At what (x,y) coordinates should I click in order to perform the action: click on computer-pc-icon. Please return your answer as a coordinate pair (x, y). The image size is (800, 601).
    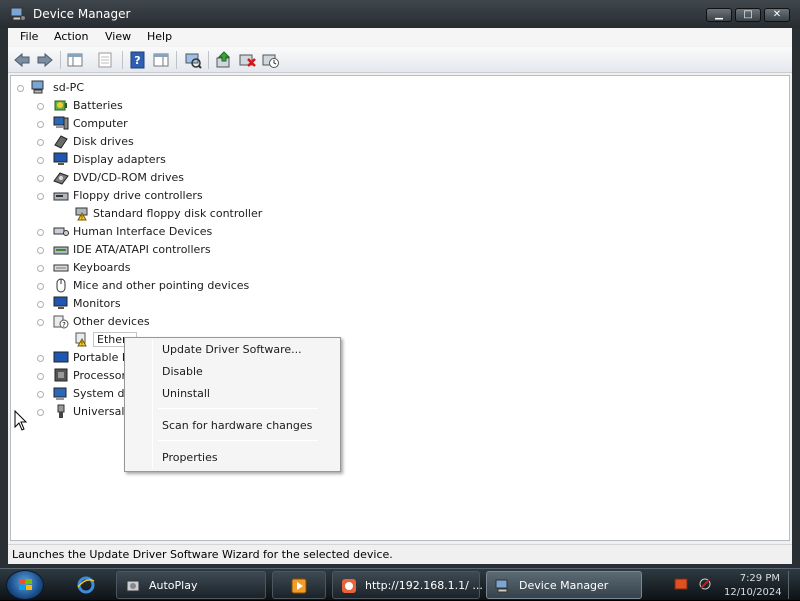
    Looking at the image, I should click on (37, 87).